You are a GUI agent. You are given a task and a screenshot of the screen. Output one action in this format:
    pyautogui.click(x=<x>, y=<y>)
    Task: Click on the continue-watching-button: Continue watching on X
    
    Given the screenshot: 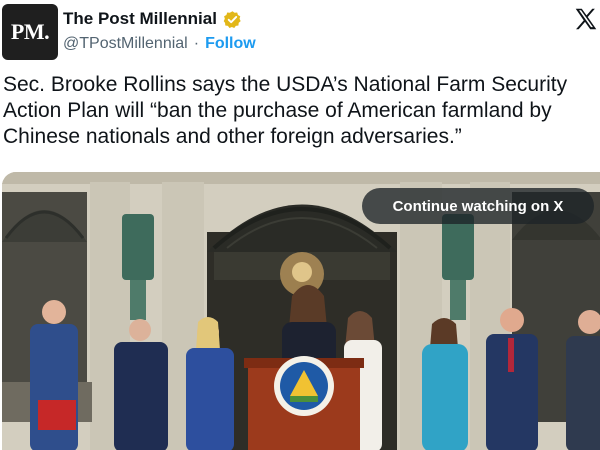 What is the action you would take?
    pyautogui.click(x=478, y=206)
    